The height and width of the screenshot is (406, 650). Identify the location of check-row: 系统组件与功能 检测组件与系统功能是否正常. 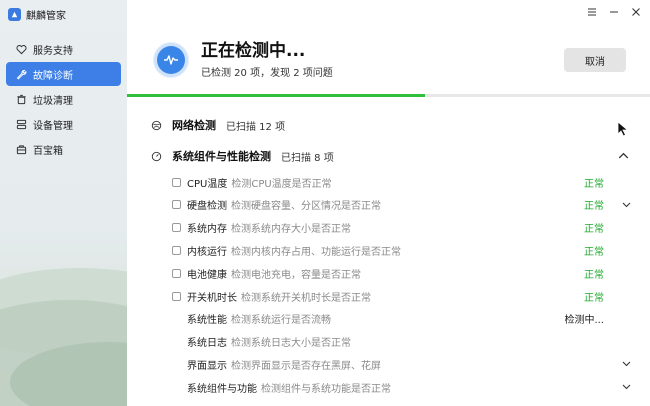
(402, 387).